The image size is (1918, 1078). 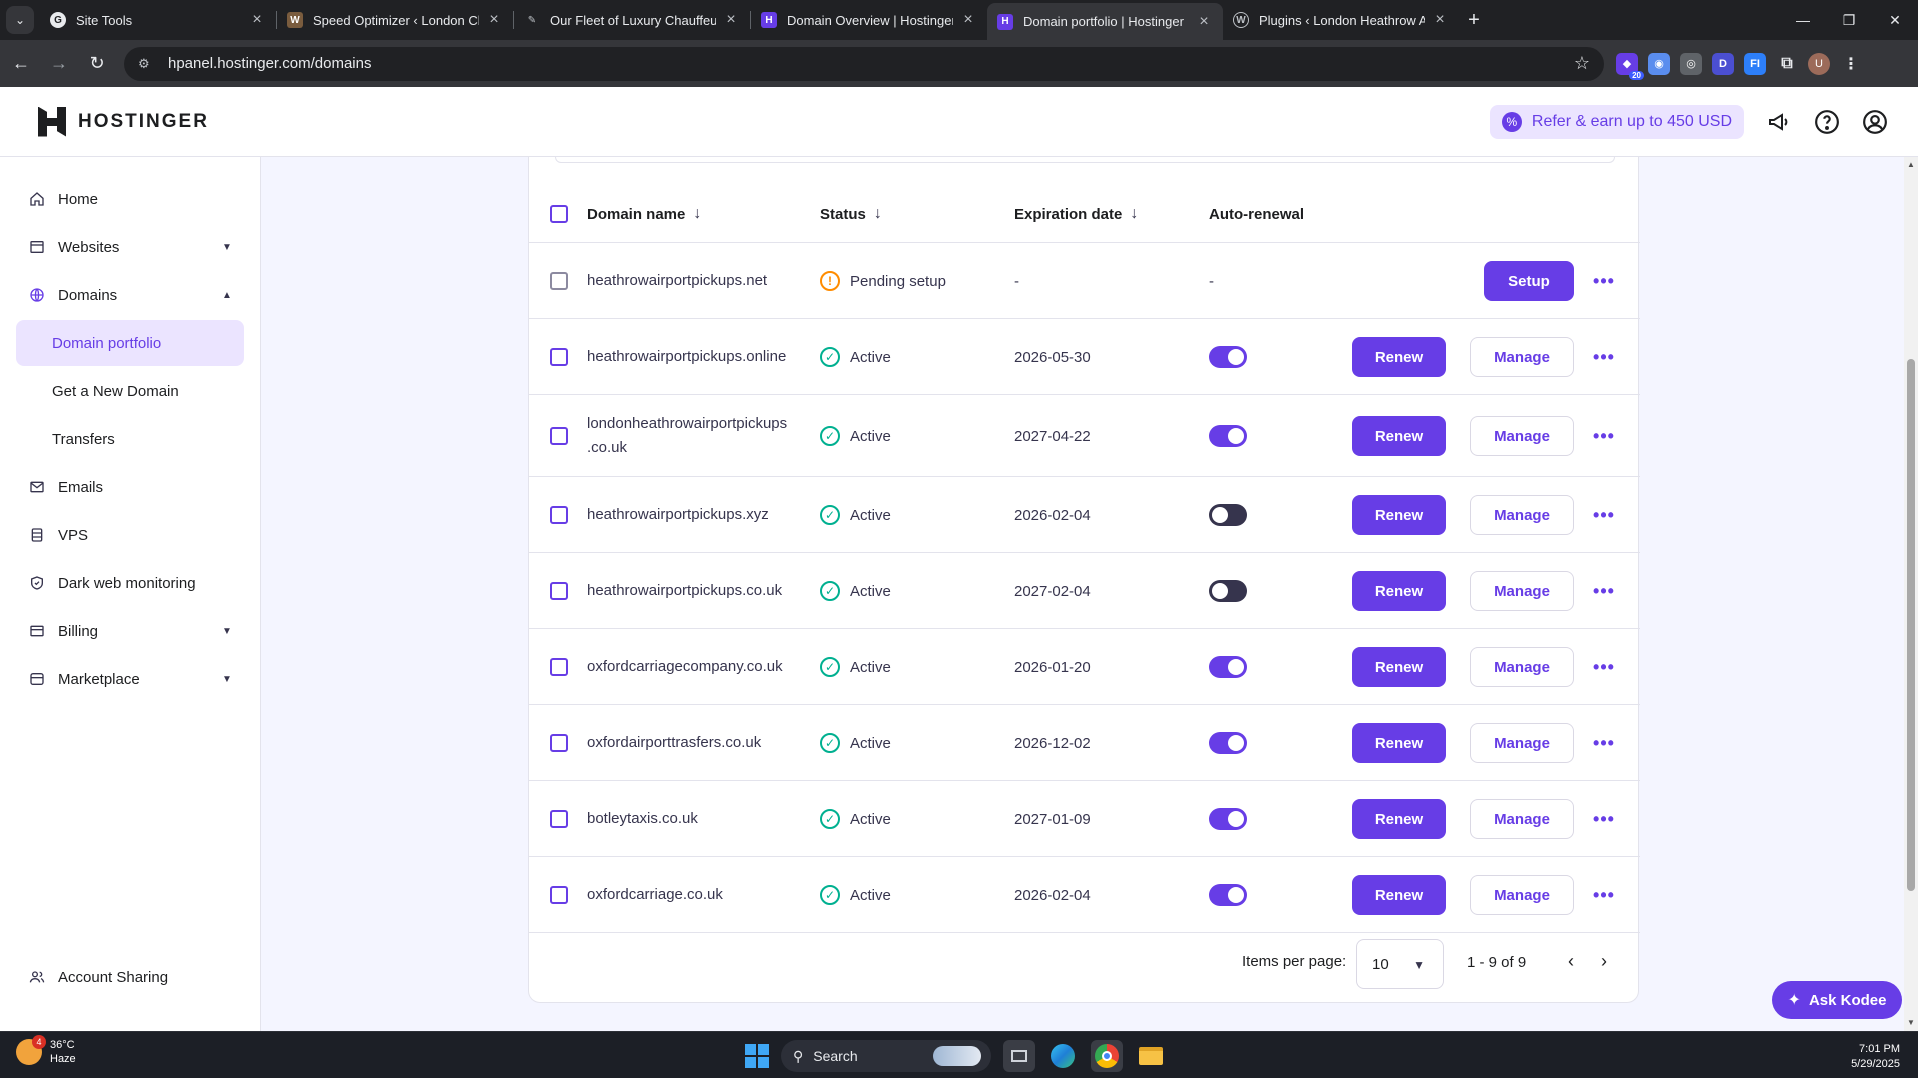 What do you see at coordinates (692, 895) in the screenshot?
I see `domain-name: oxfordcarriage.co.uk` at bounding box center [692, 895].